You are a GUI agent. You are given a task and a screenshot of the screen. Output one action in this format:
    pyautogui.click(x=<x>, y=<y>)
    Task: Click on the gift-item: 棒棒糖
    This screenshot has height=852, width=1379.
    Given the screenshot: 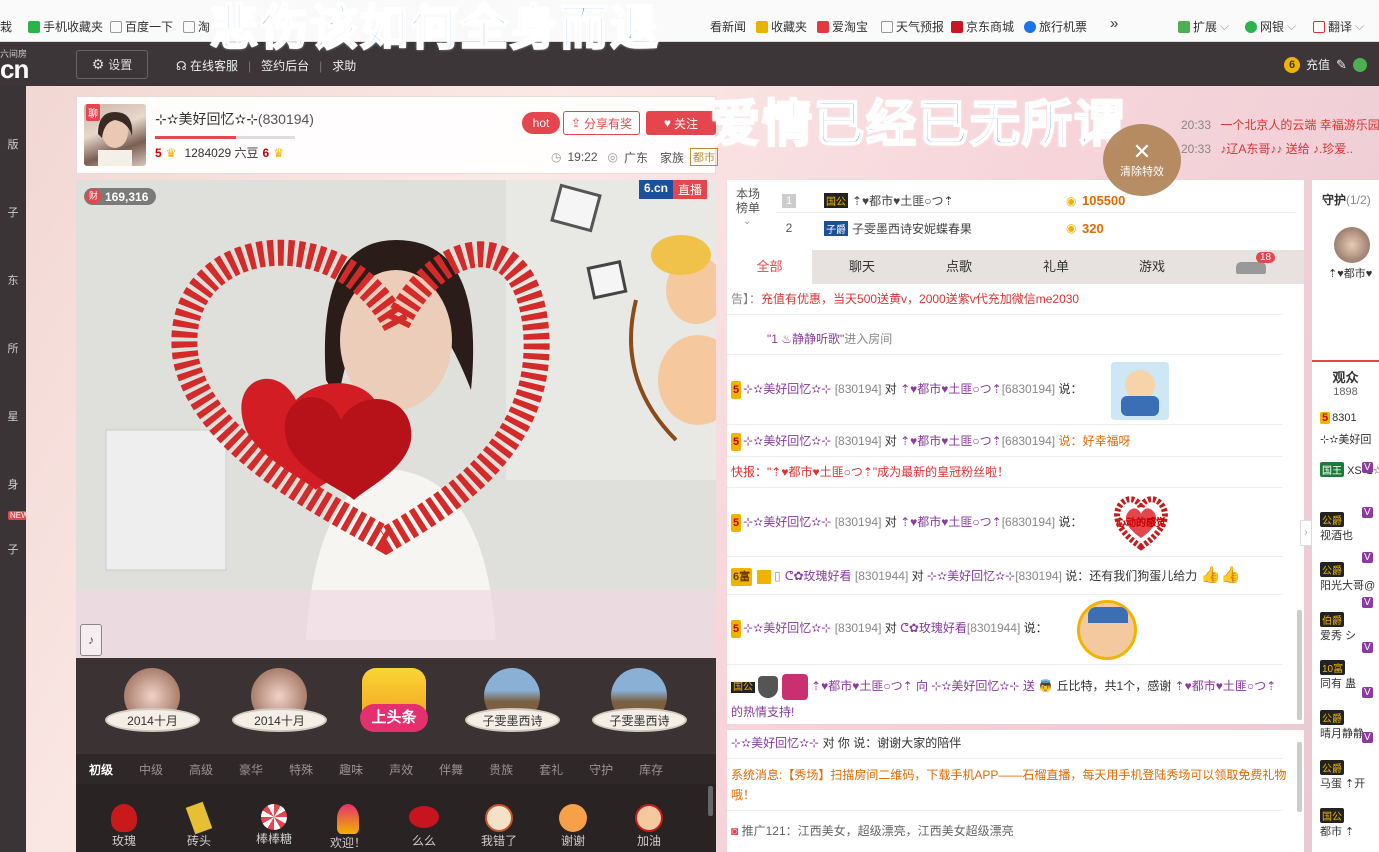 What is the action you would take?
    pyautogui.click(x=274, y=824)
    